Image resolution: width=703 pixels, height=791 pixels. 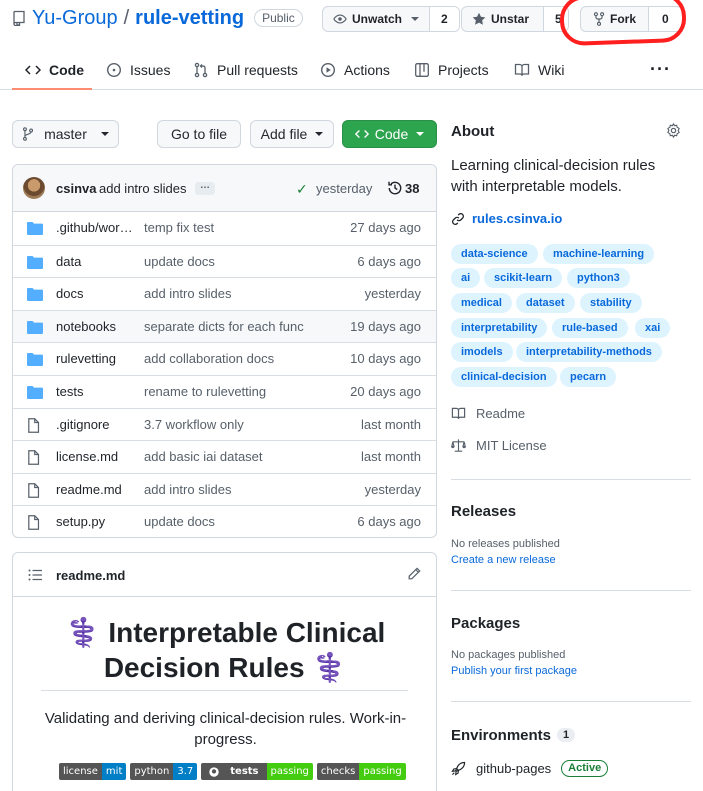 What do you see at coordinates (34, 188) in the screenshot?
I see `avatar` at bounding box center [34, 188].